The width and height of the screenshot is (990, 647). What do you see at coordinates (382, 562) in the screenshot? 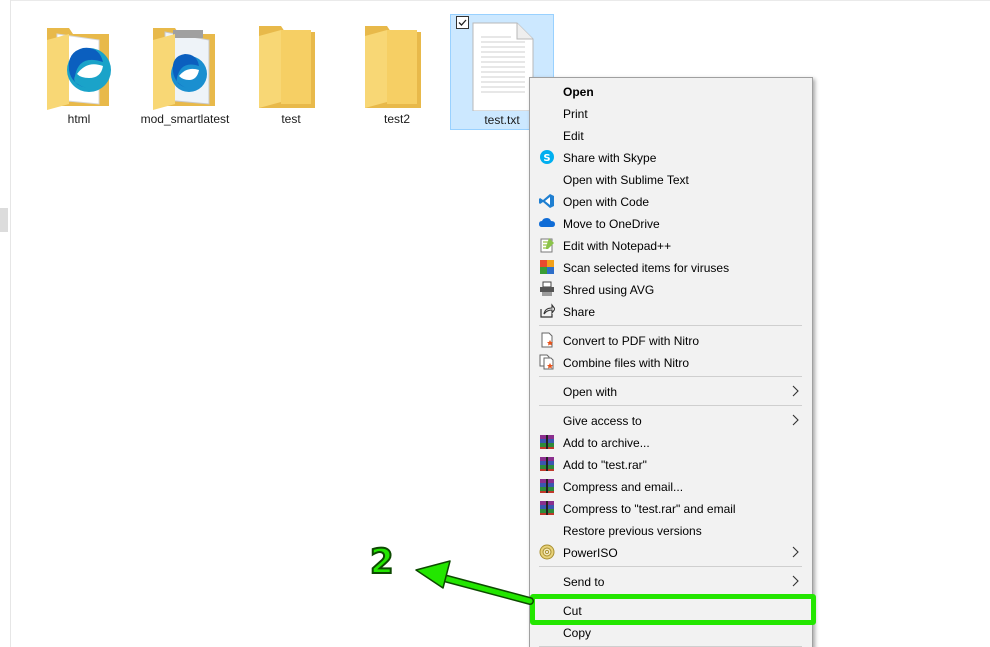
I see `step-number-label: 2` at bounding box center [382, 562].